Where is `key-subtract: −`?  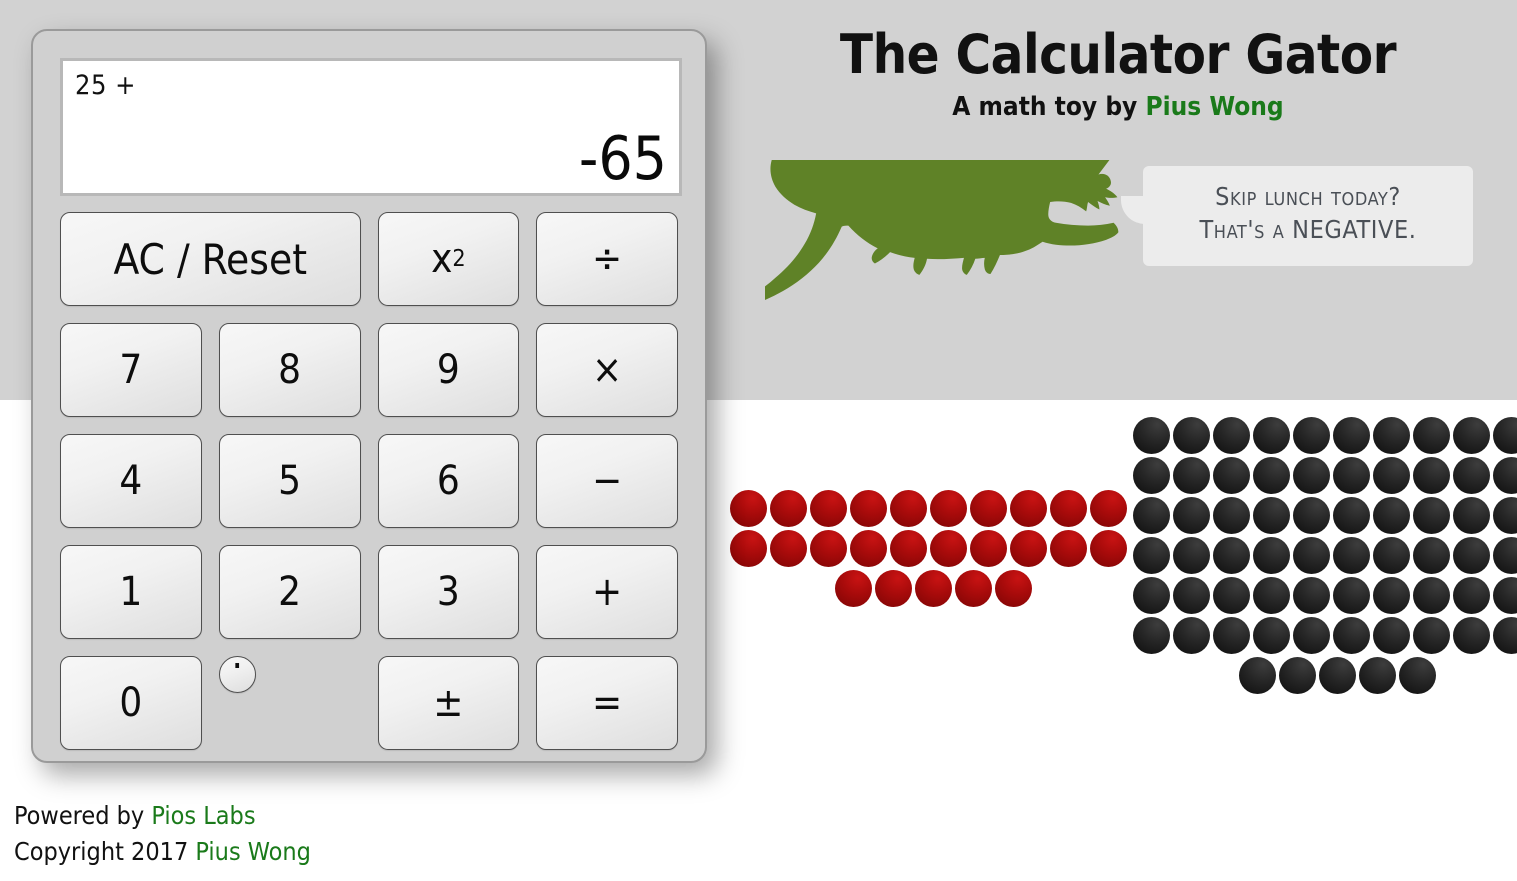
key-subtract: − is located at coordinates (607, 481).